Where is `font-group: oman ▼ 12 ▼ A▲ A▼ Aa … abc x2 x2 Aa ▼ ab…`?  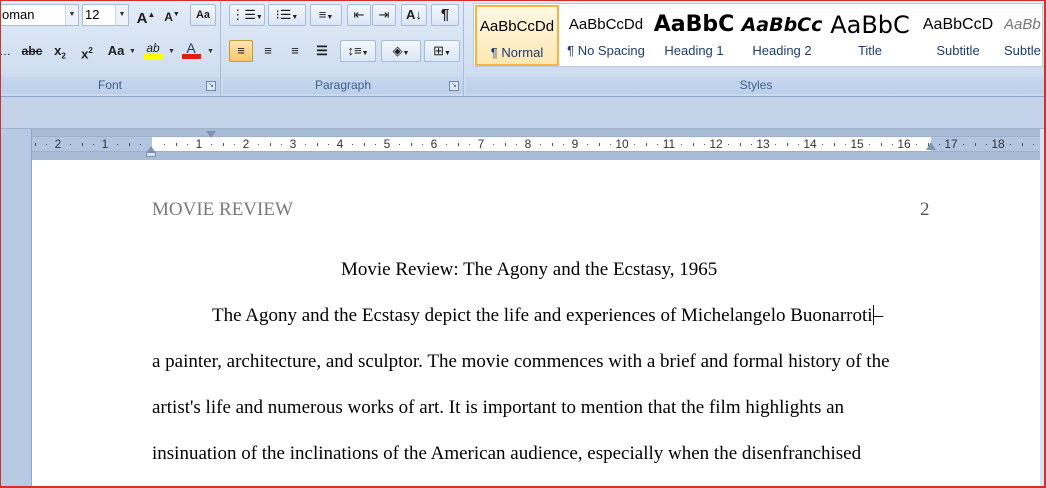
font-group: oman ▼ 12 ▼ A▲ A▼ Aa … abc x2 x2 Aa ▼ ab… is located at coordinates (110, 48).